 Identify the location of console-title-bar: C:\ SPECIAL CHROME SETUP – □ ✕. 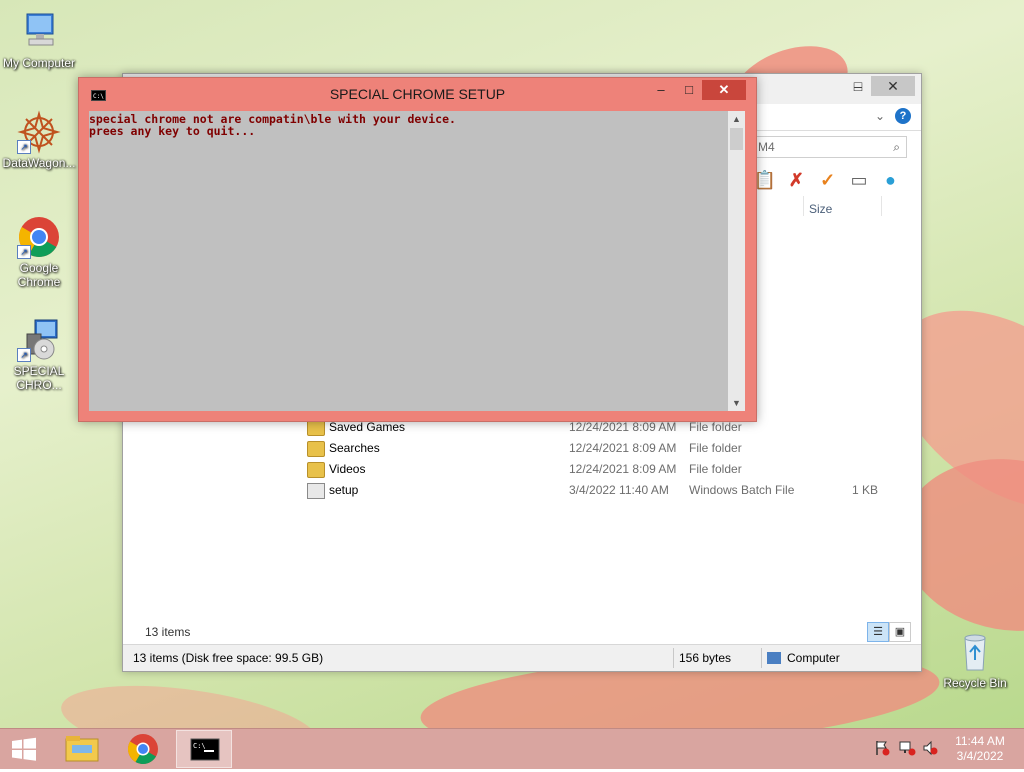
(417, 93).